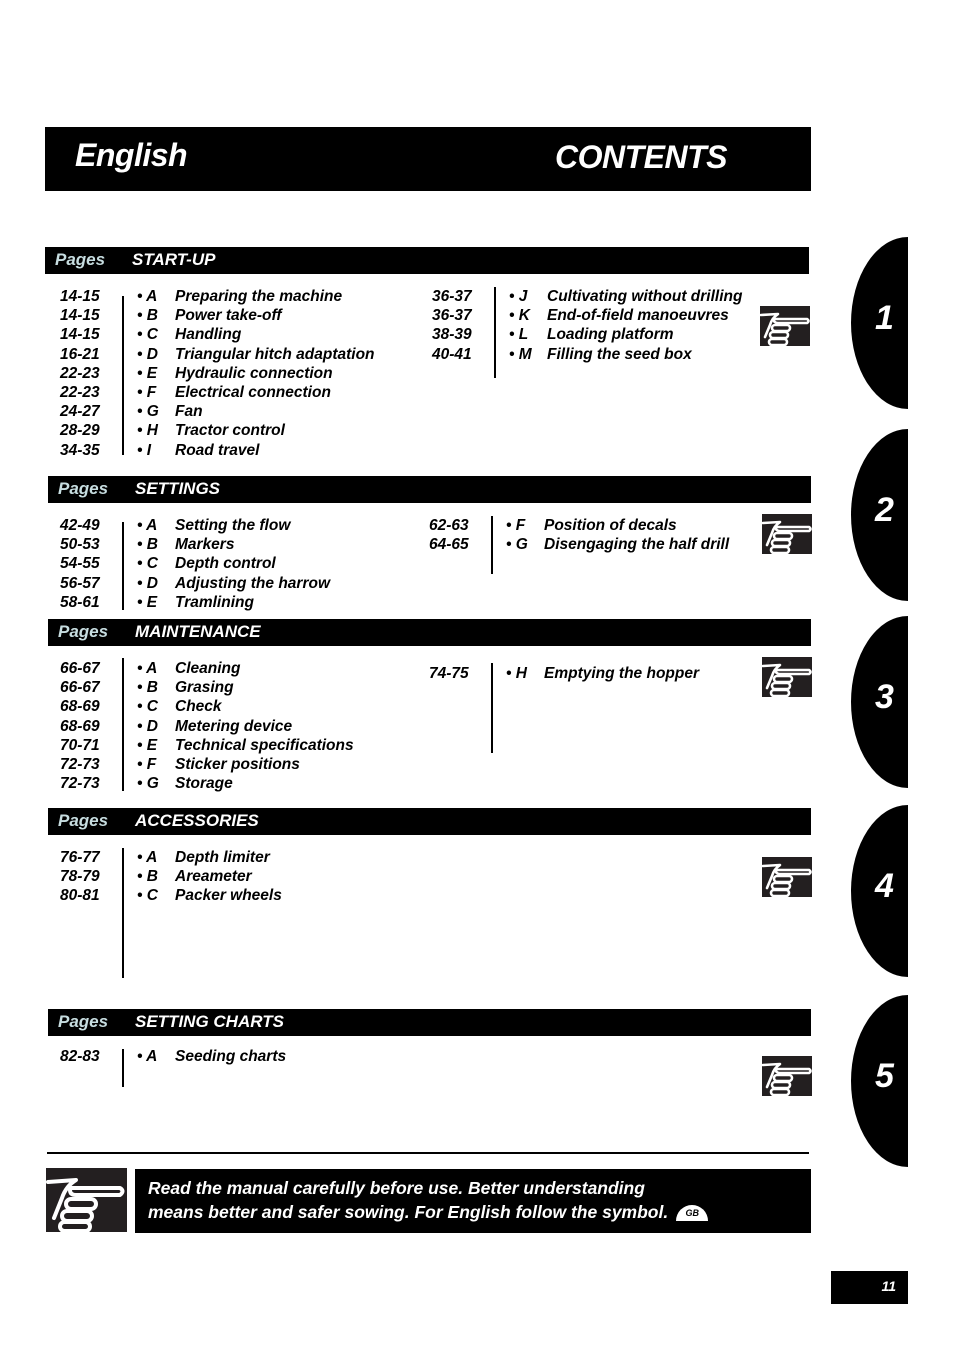 The width and height of the screenshot is (954, 1350). What do you see at coordinates (869, 1287) in the screenshot?
I see `page-number-box: 11` at bounding box center [869, 1287].